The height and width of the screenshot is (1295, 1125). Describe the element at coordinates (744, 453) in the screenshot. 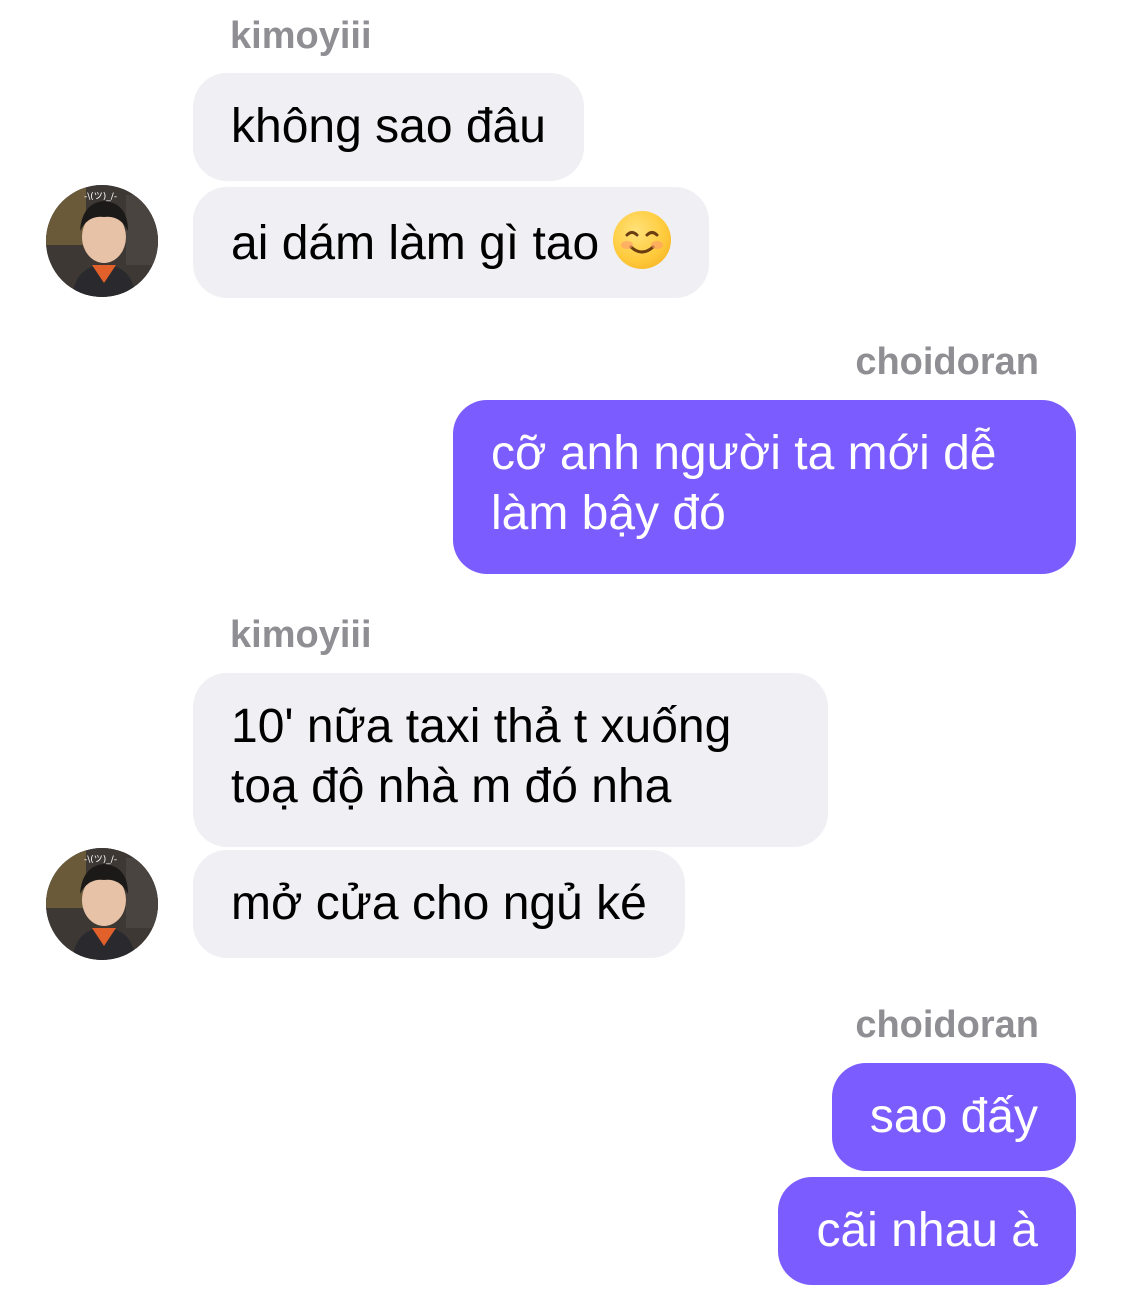

I see `message-text-line: cỡ anh người ta mới dễ` at that location.